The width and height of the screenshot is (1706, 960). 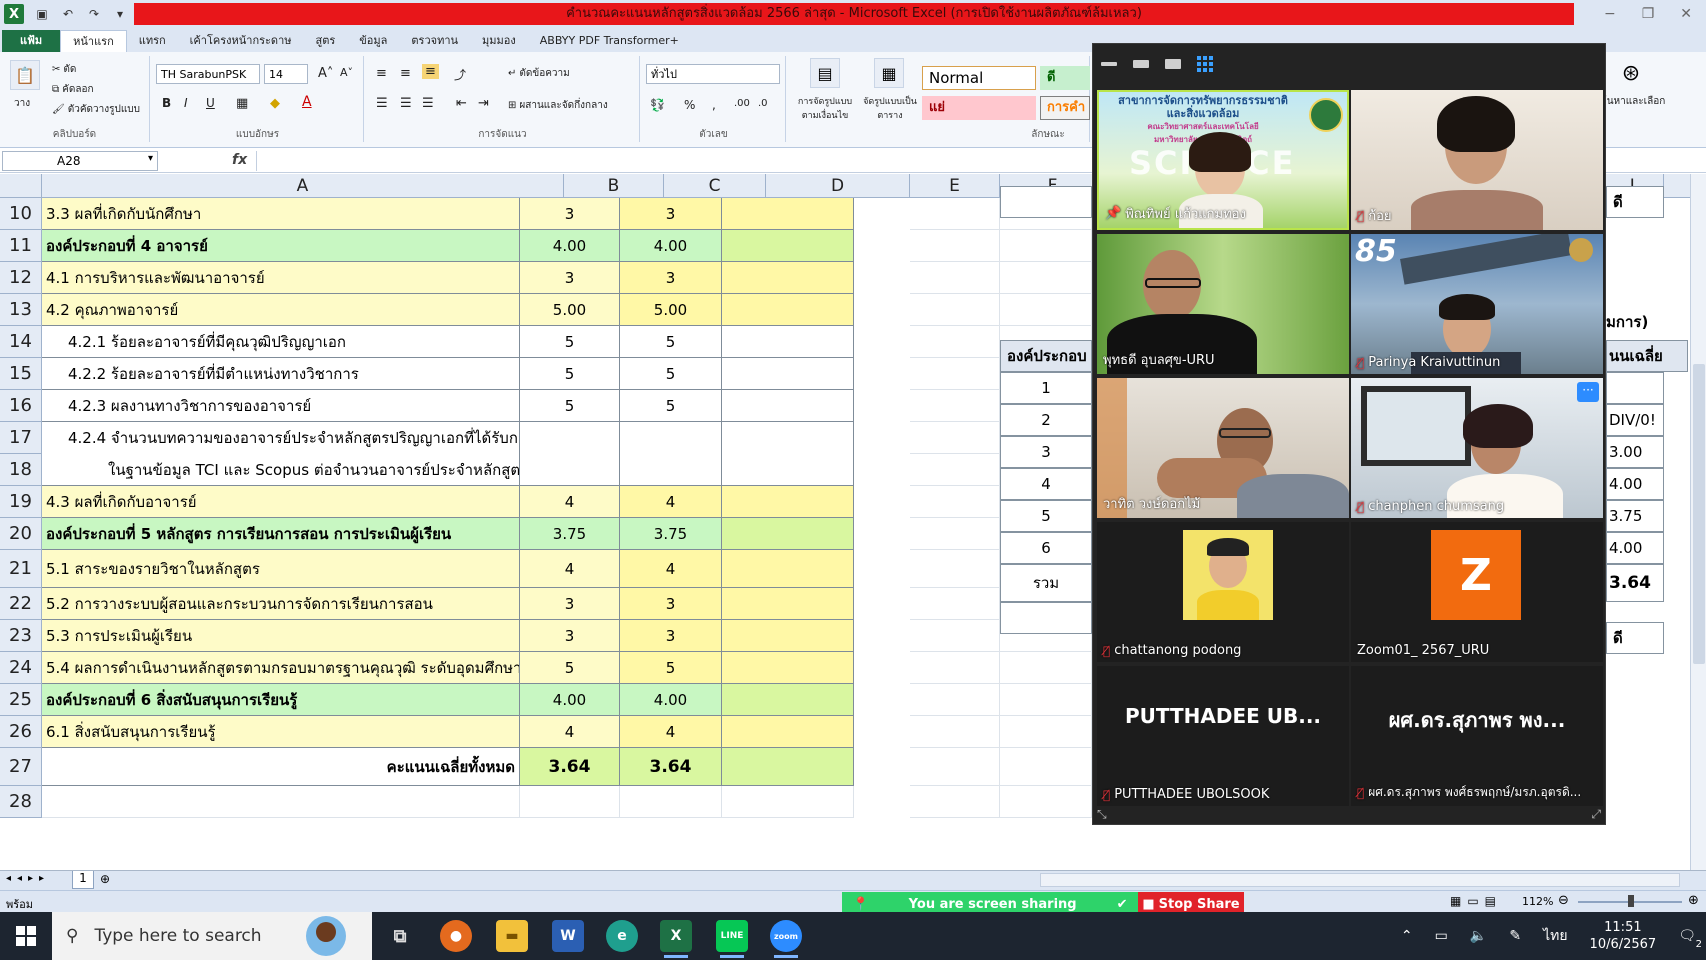 I want to click on grow-font-icon: A˄, so click(x=325, y=73).